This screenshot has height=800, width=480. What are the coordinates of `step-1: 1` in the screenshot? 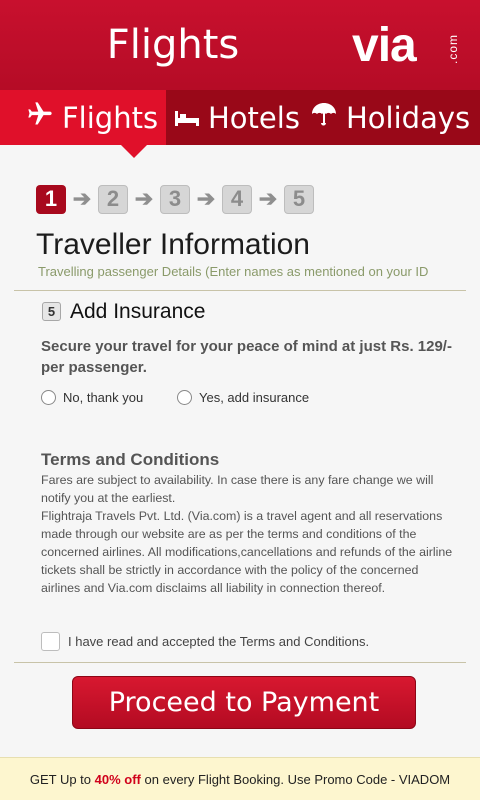 It's located at (51, 199).